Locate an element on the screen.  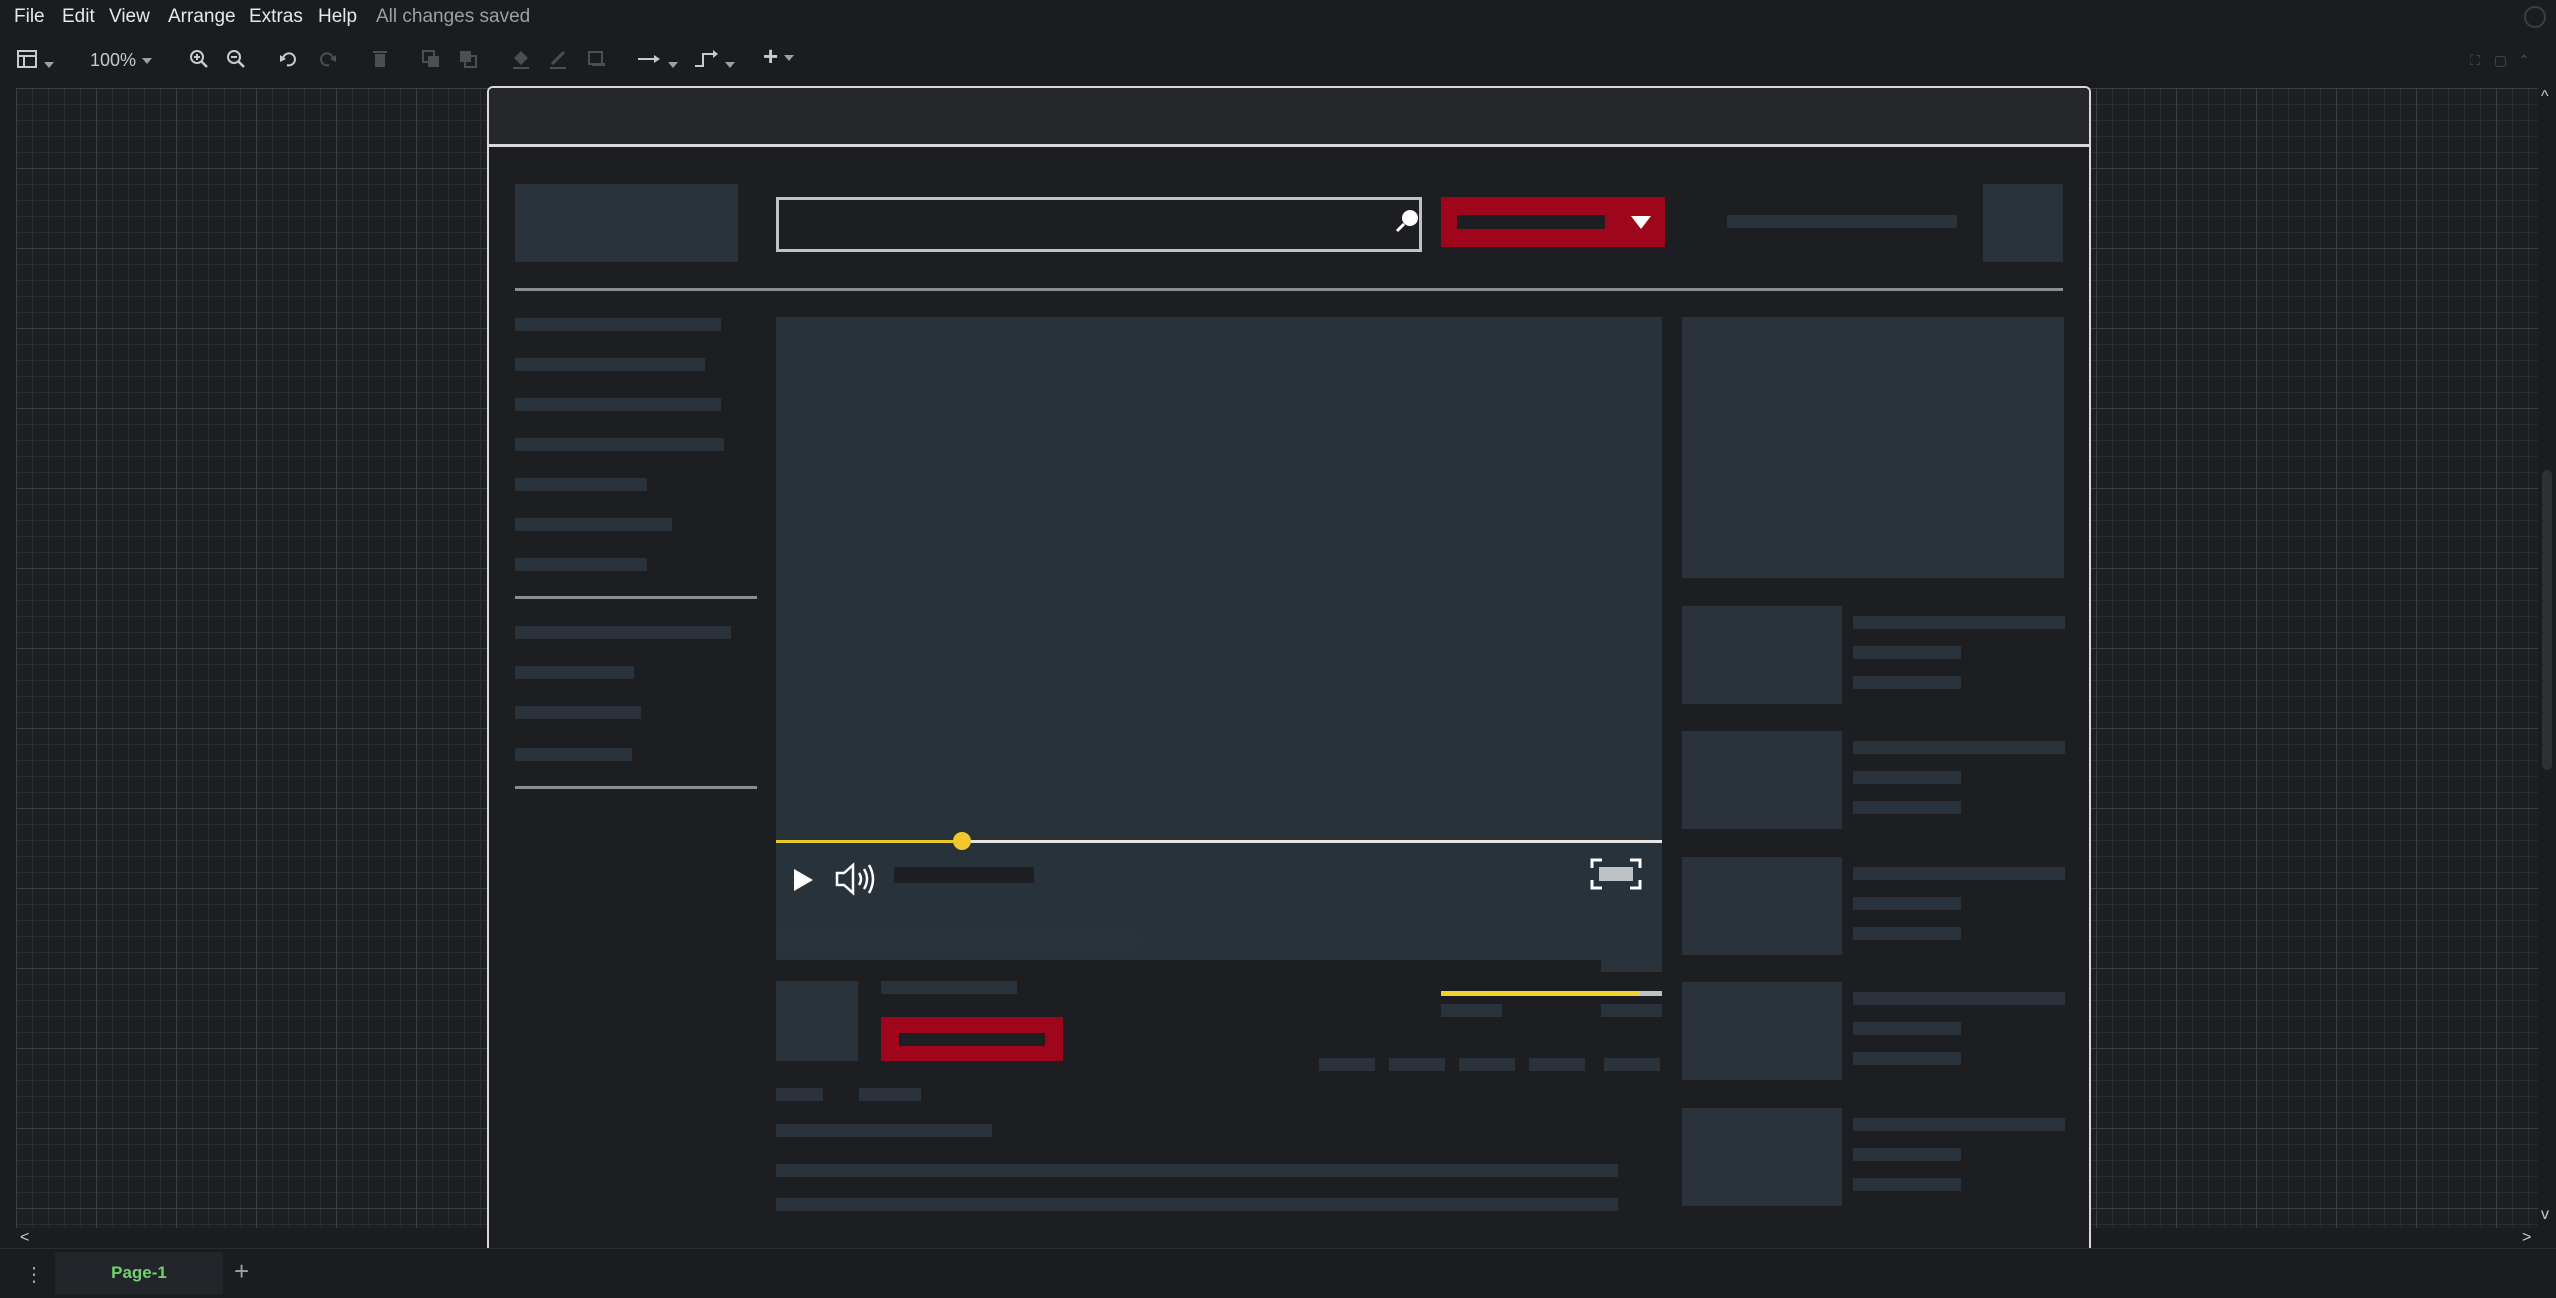
logo-placeholder is located at coordinates (626, 223).